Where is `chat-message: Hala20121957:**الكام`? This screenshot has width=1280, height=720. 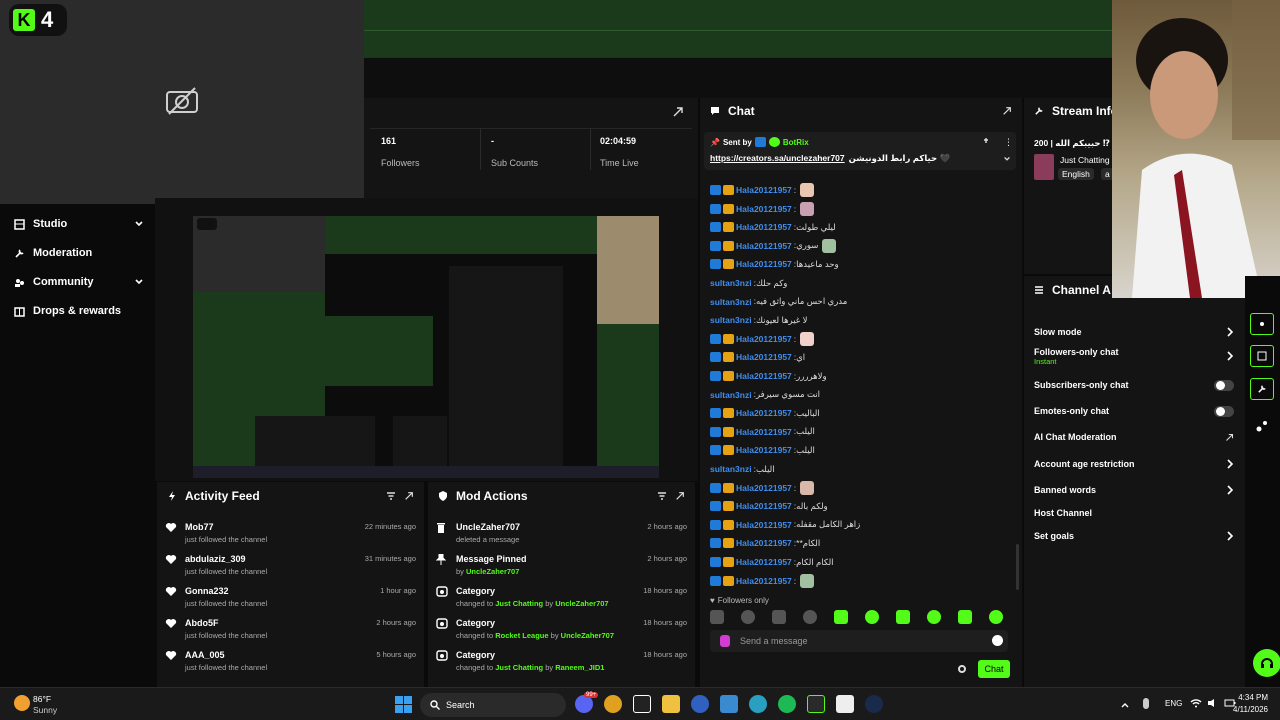
chat-message: Hala20121957:**الكام is located at coordinates (765, 543).